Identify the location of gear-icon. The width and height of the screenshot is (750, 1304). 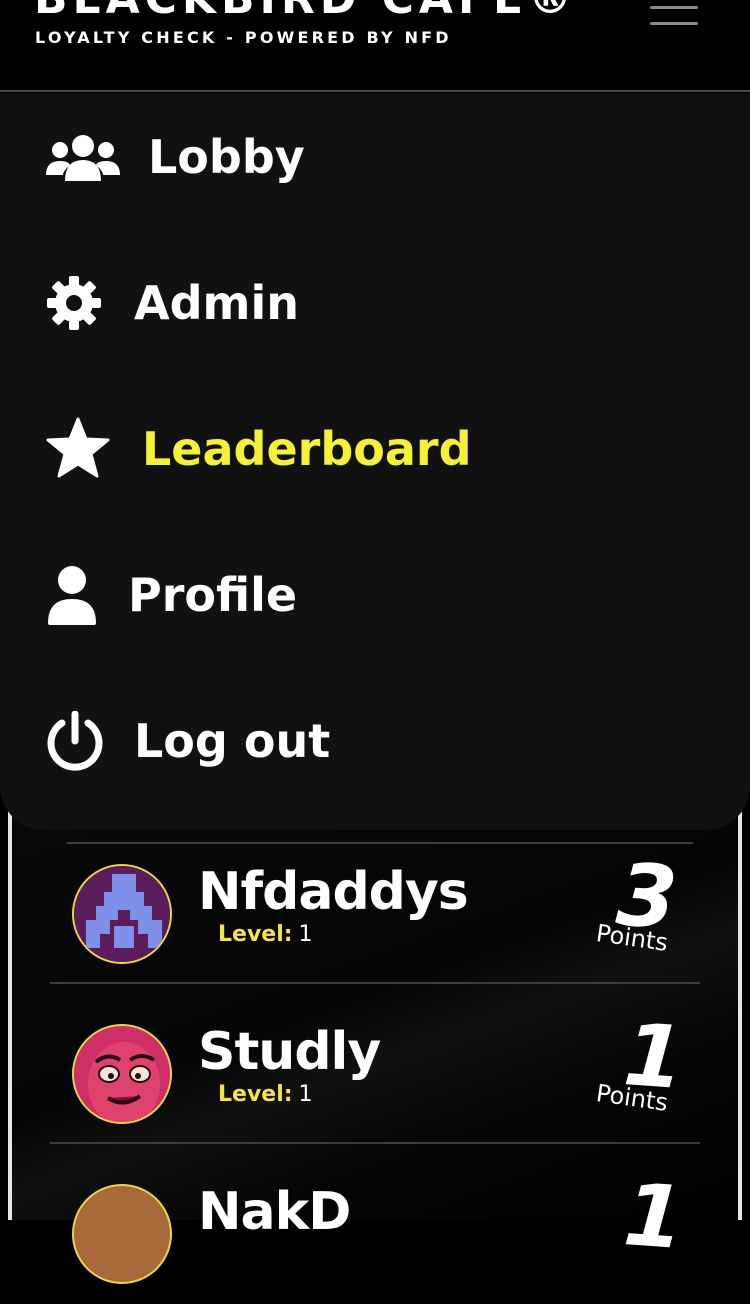
(74, 305).